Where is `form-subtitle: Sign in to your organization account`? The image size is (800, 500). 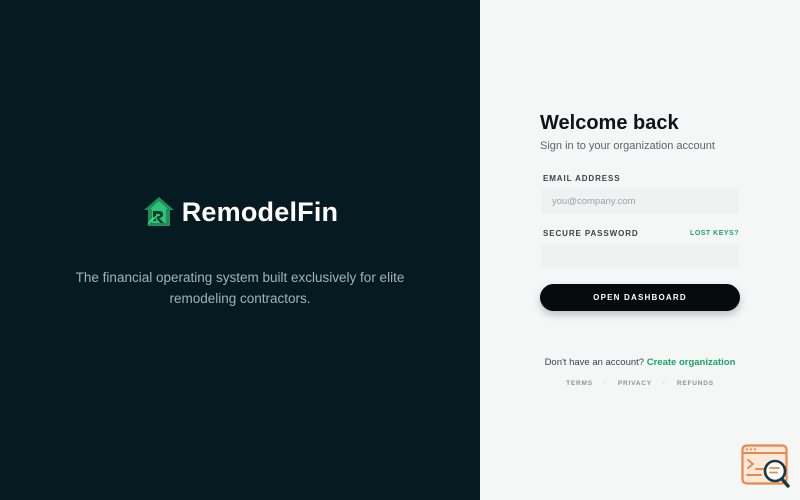 form-subtitle: Sign in to your organization account is located at coordinates (627, 146).